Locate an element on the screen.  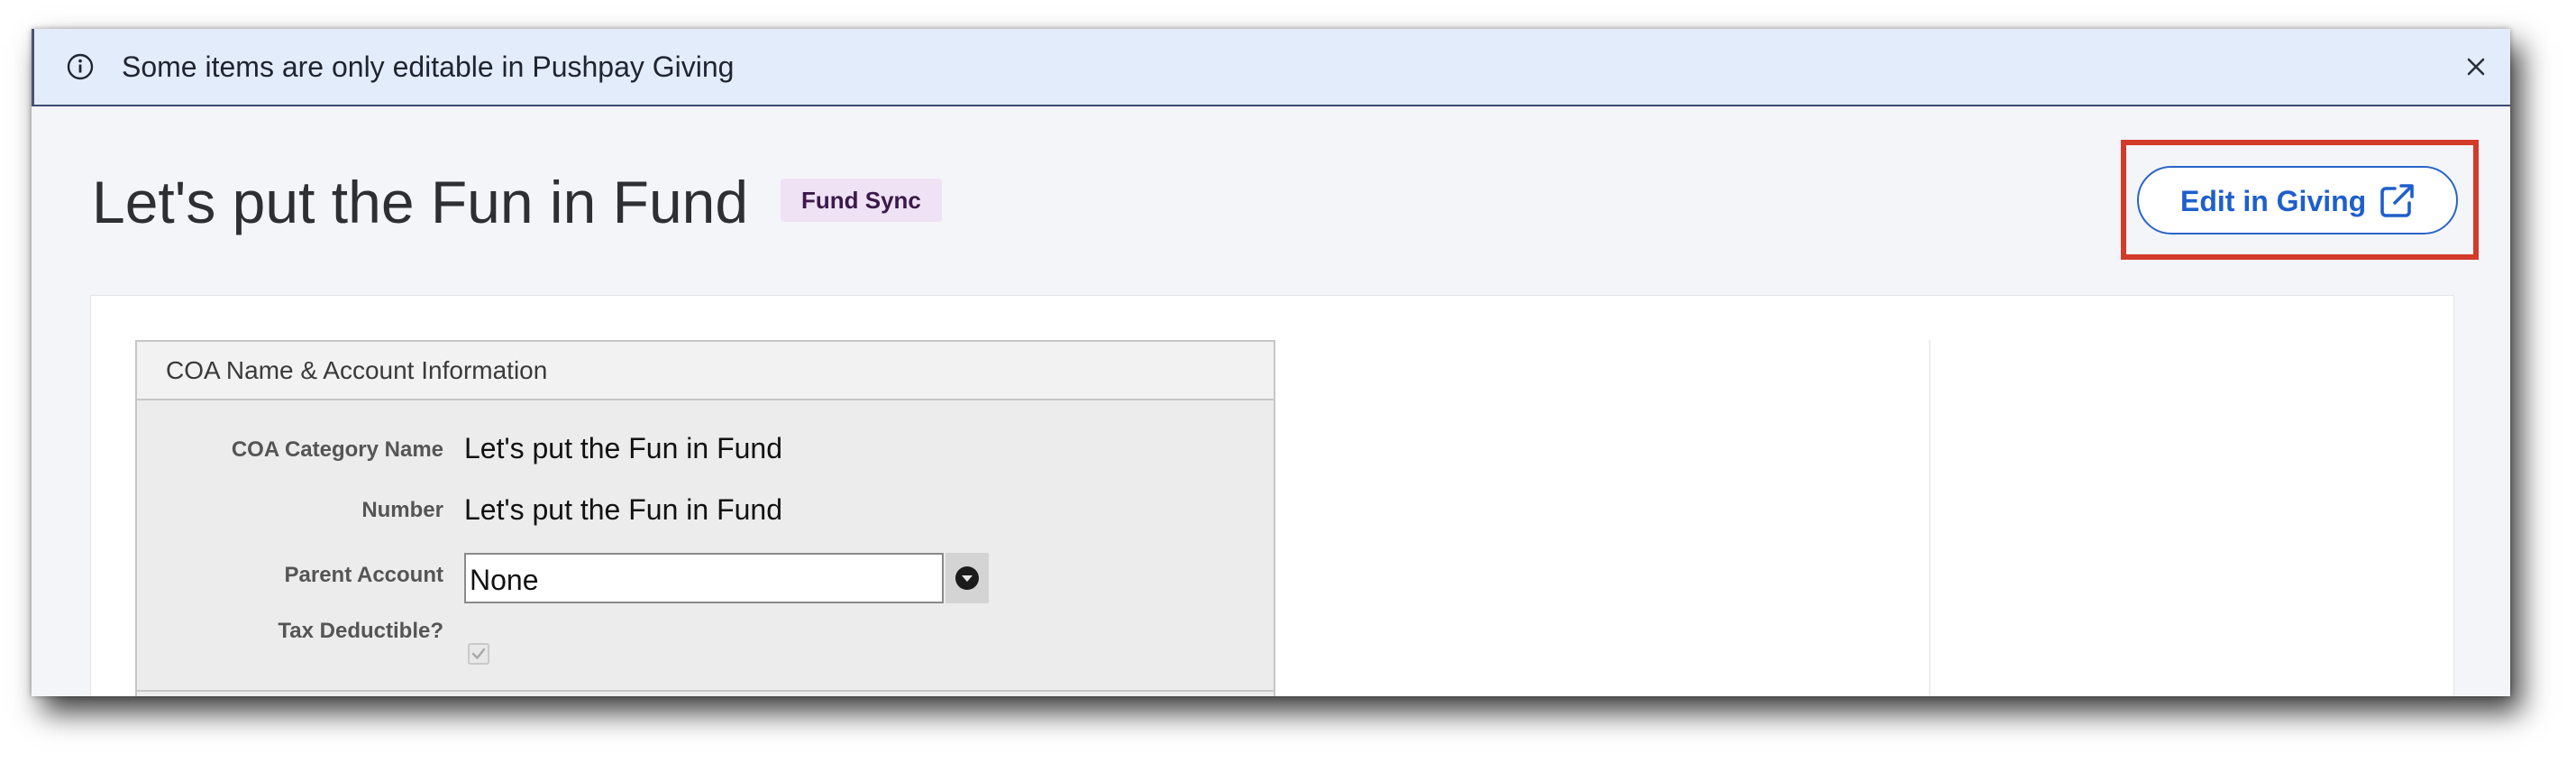
number-value: Let's put the Fun in Fund is located at coordinates (623, 509).